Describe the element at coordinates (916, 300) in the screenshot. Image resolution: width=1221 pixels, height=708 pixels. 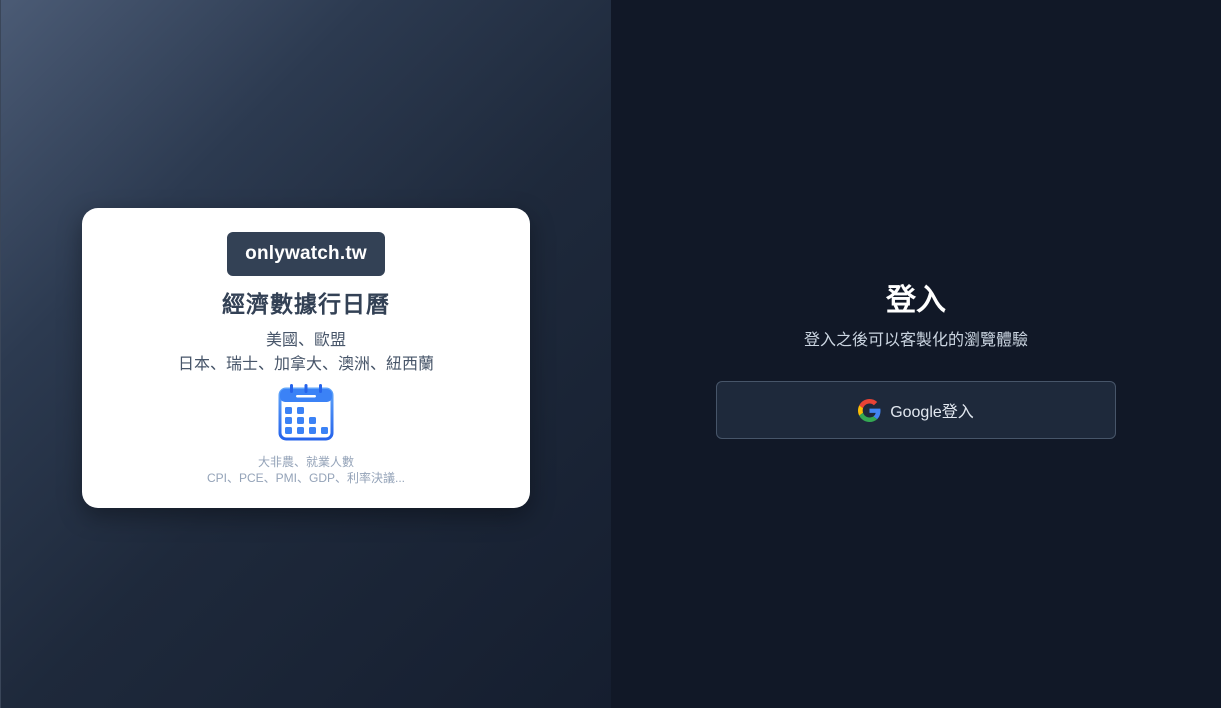
I see `login-title: 登入` at that location.